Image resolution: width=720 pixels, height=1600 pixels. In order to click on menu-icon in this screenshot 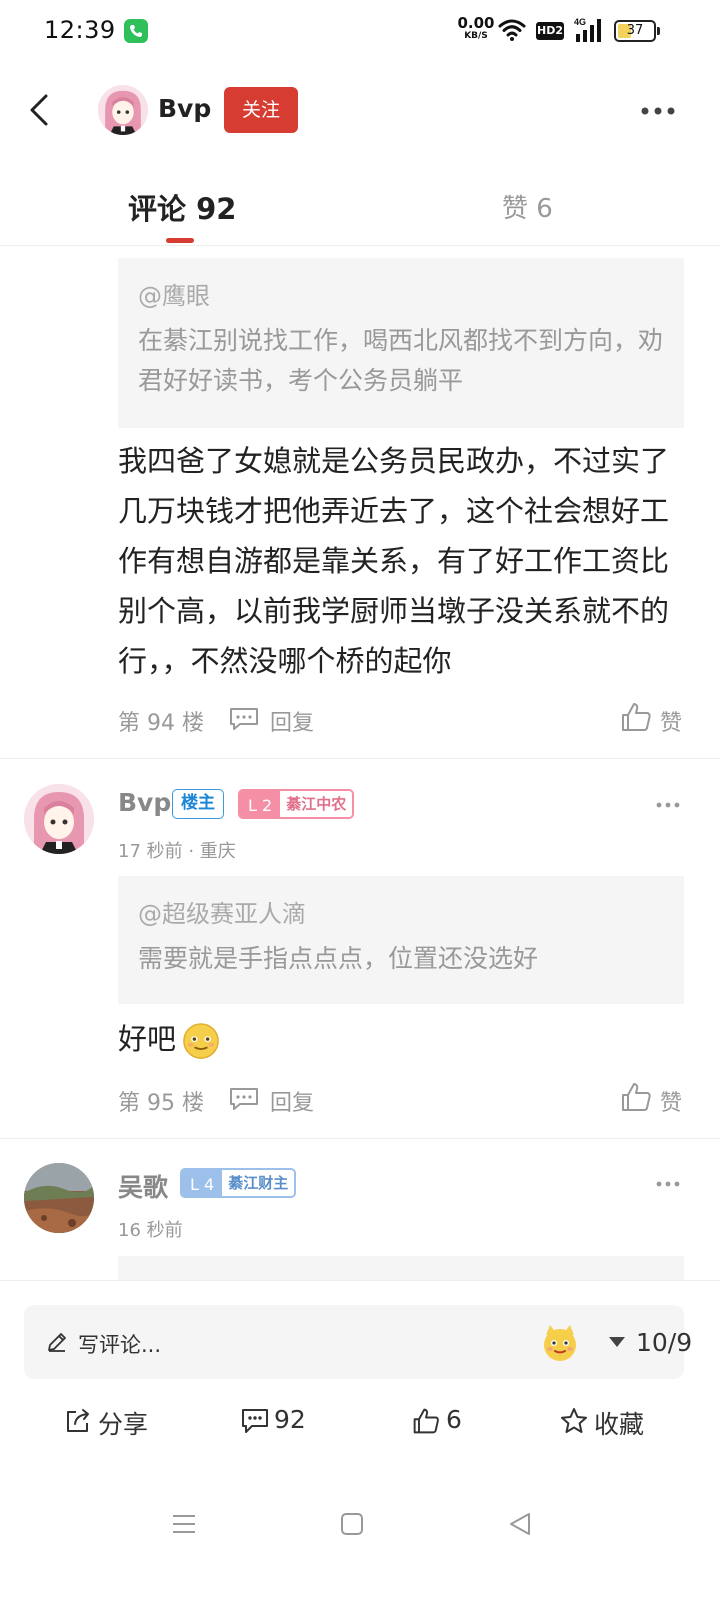, I will do `click(184, 1524)`.